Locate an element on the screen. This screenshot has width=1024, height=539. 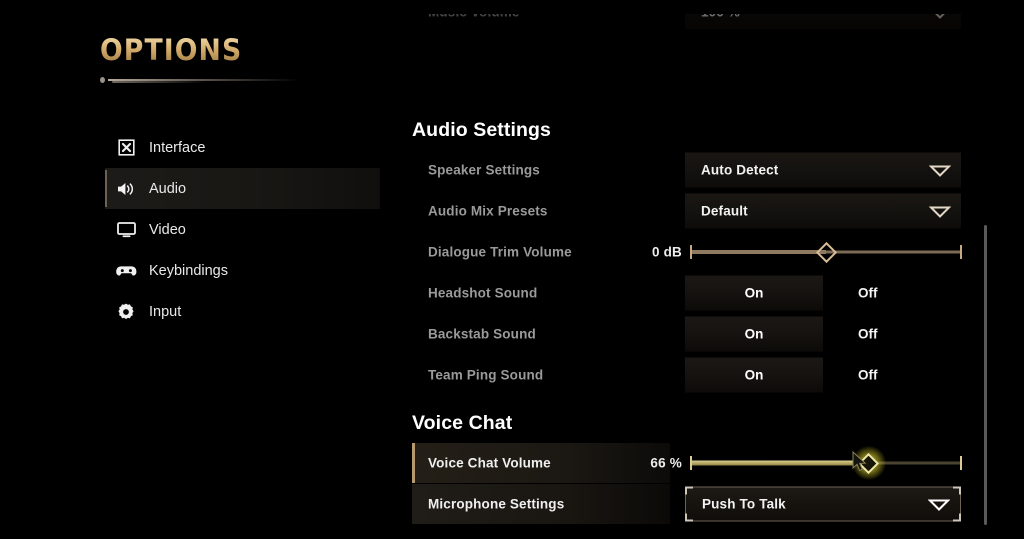
dropdown-value: Default is located at coordinates (724, 211).